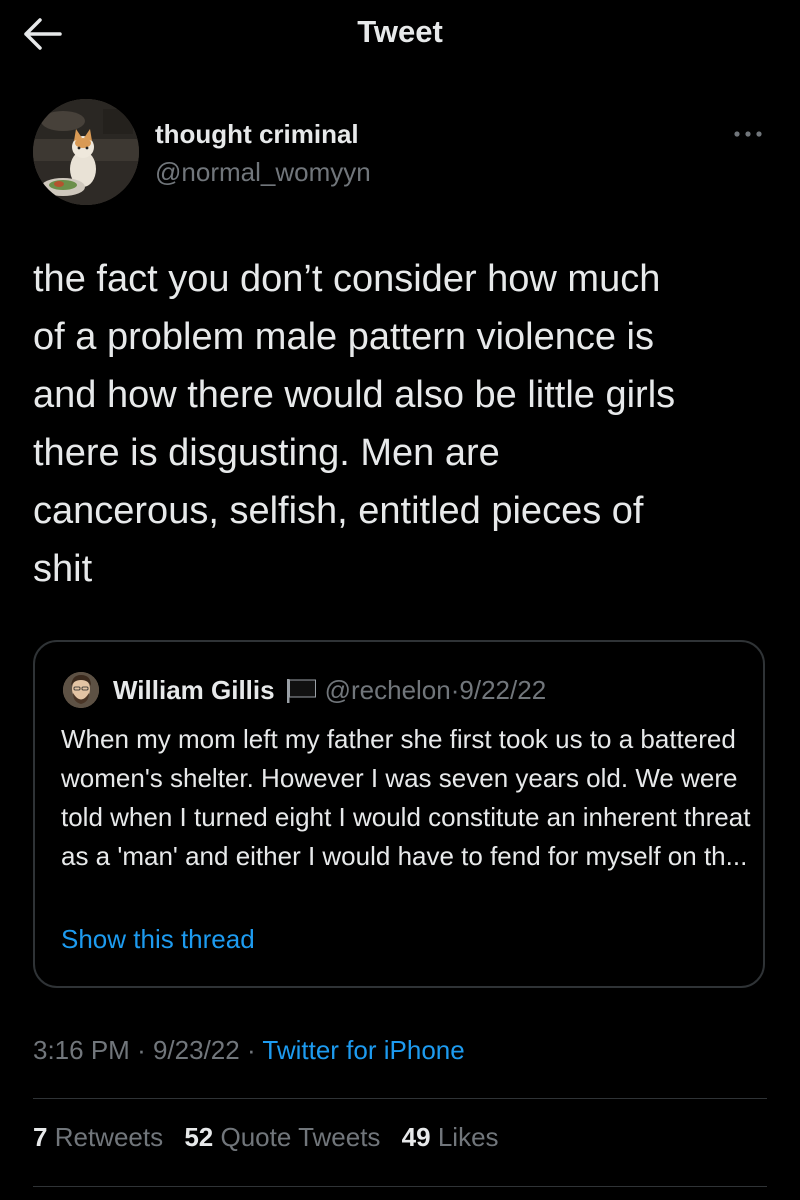  What do you see at coordinates (263, 172) in the screenshot?
I see `author-handle: @normal_womyyn` at bounding box center [263, 172].